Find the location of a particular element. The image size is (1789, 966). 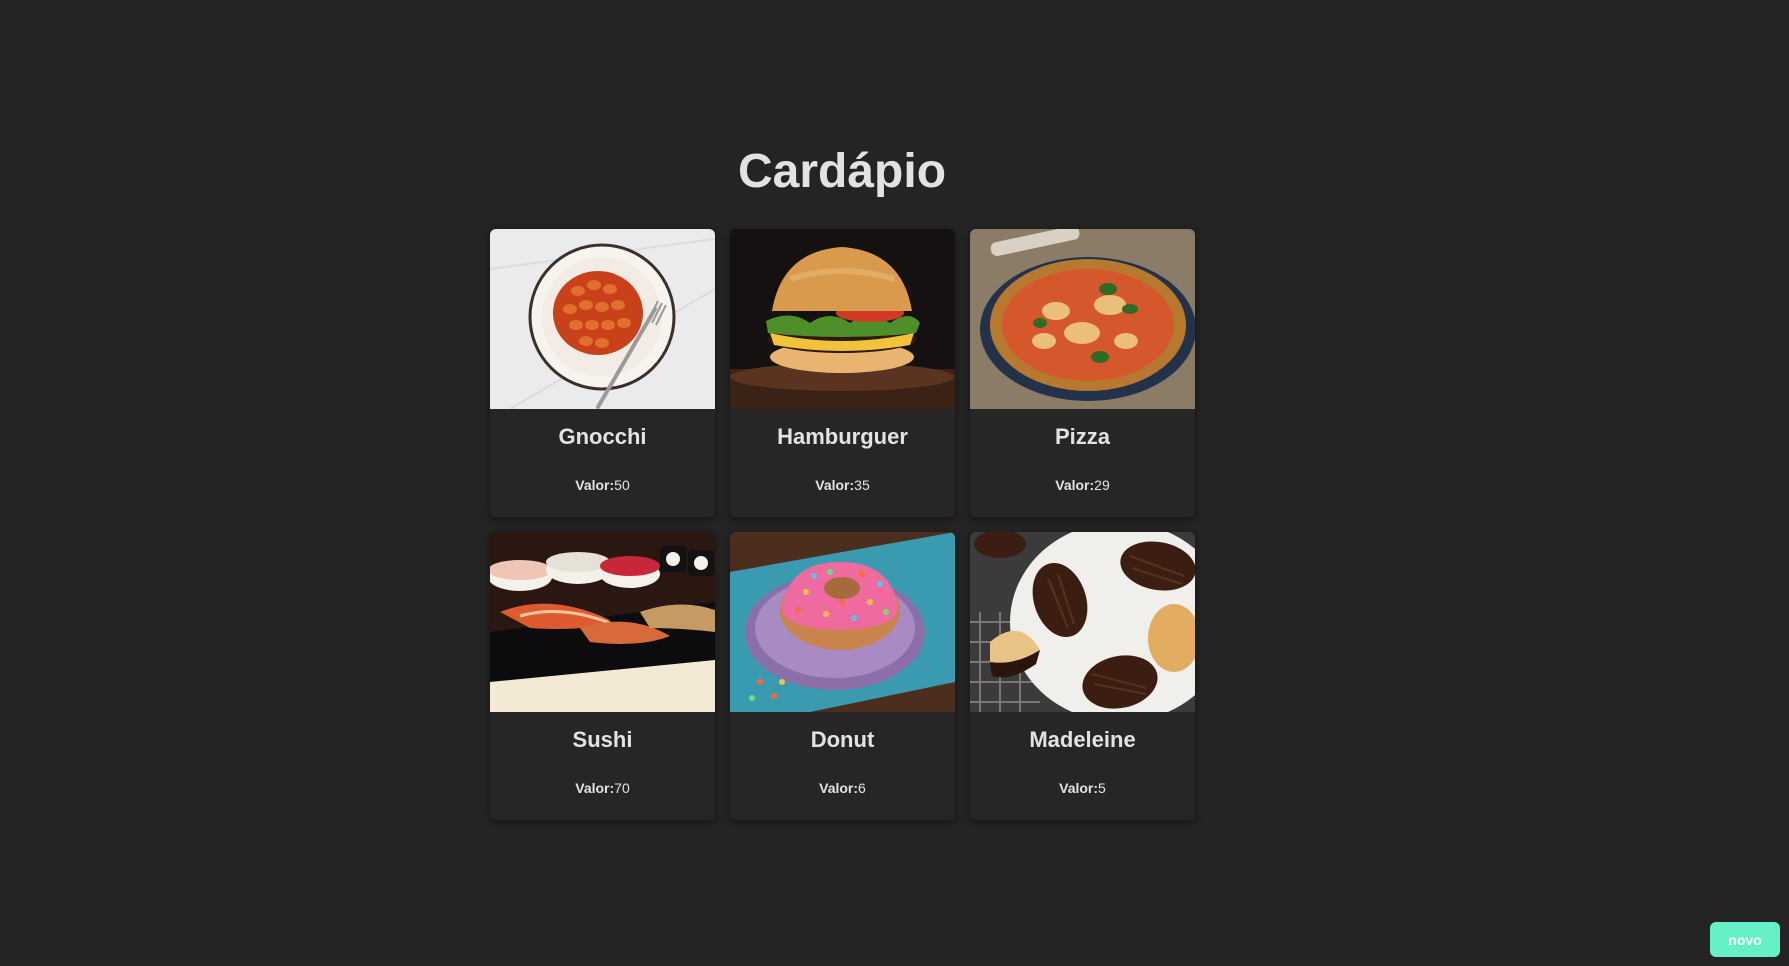

item-name: Gnocchi is located at coordinates (602, 436).